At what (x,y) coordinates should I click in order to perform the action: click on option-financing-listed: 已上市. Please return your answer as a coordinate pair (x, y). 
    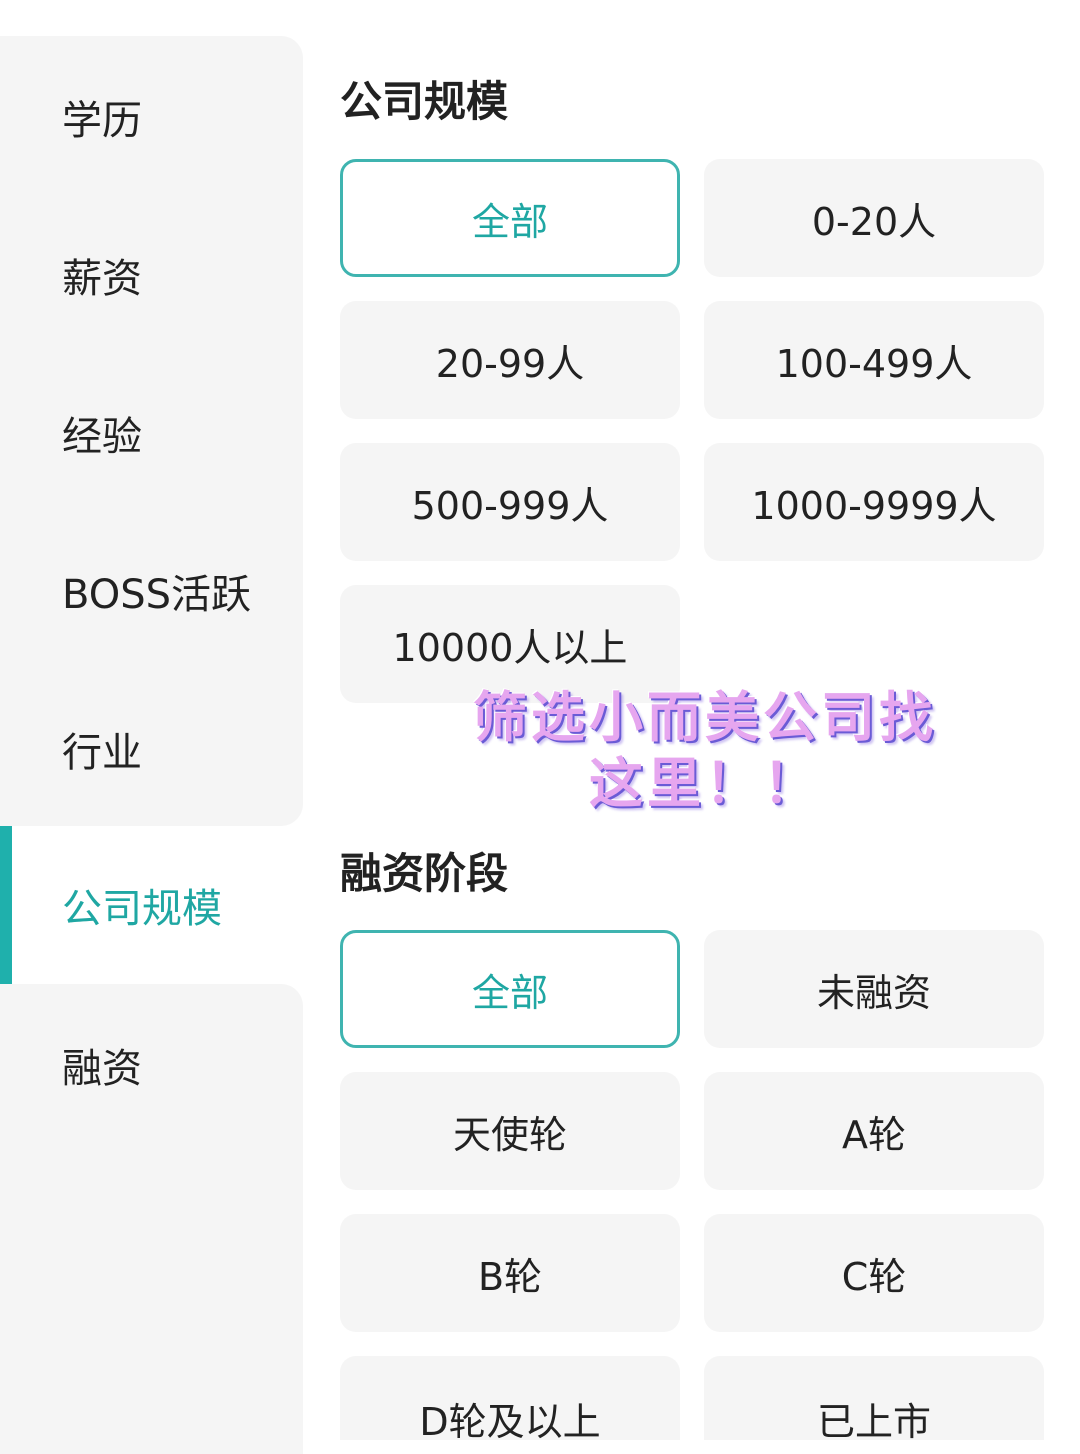
    Looking at the image, I should click on (874, 1400).